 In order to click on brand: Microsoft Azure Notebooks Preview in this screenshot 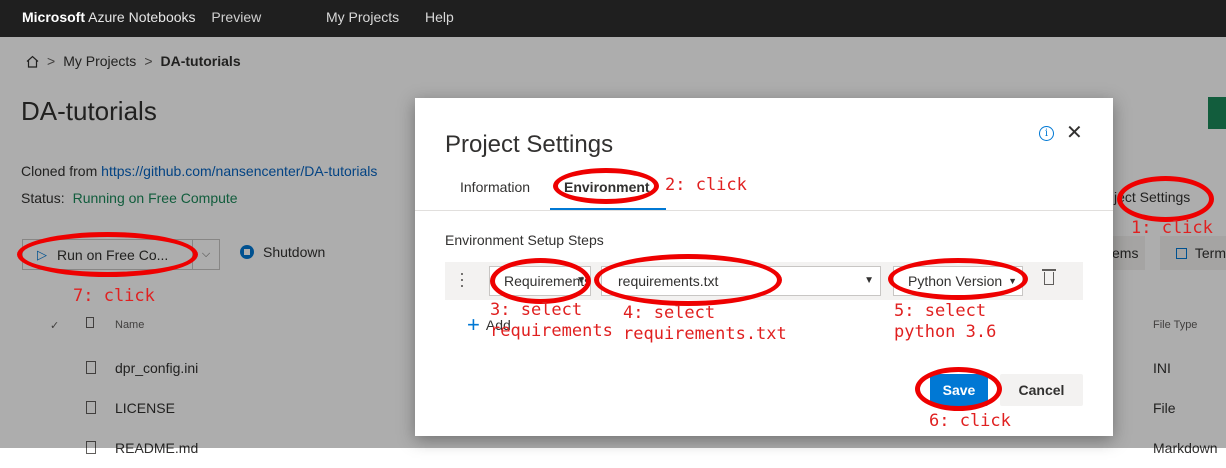, I will do `click(141, 17)`.